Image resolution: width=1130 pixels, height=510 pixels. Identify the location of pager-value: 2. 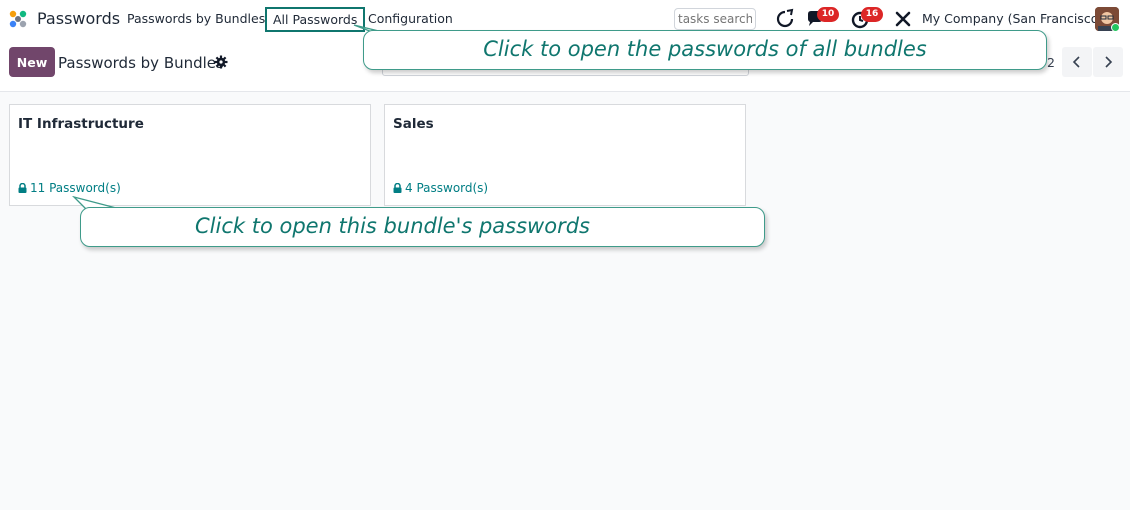
(1051, 62).